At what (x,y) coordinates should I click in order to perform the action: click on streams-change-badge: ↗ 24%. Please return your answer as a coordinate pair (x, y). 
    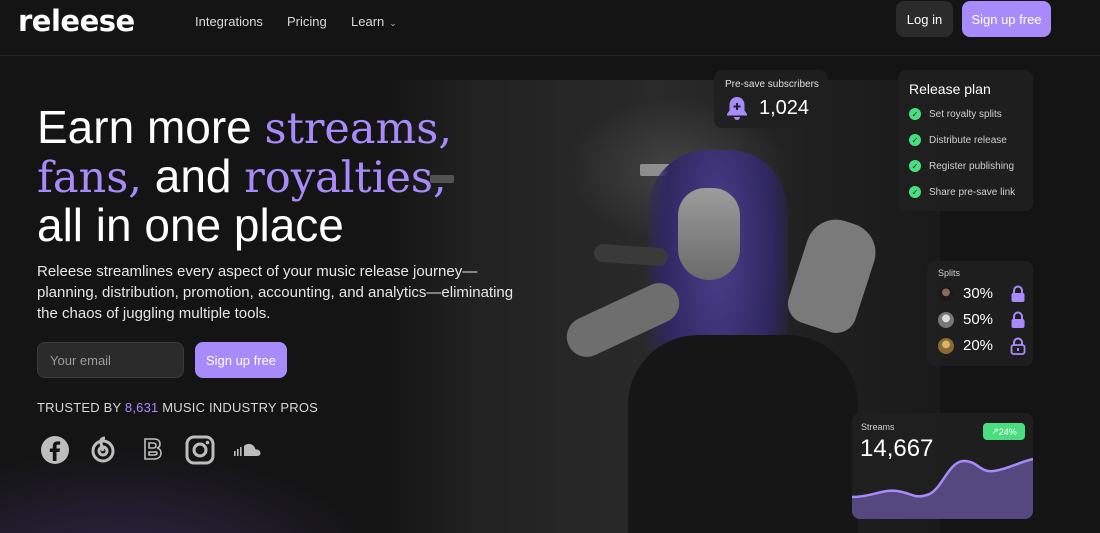
    Looking at the image, I should click on (1004, 431).